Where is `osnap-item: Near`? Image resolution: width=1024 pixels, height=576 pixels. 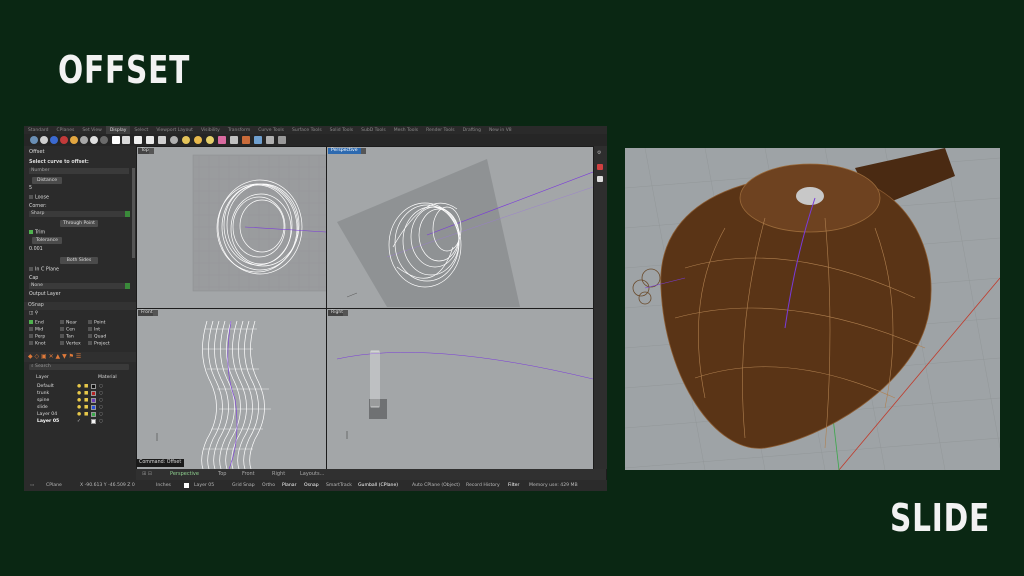 osnap-item: Near is located at coordinates (68, 323).